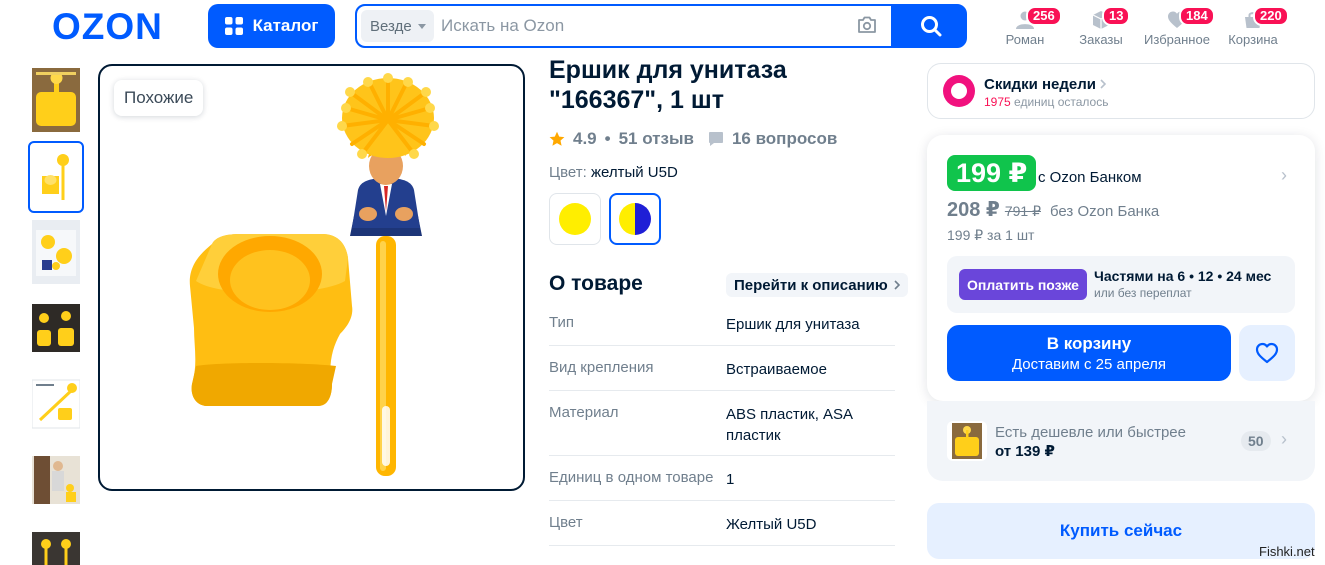  I want to click on cheaper-offers: Есть дешевле или быстрее от 139 ₽ 50 ›, so click(1121, 441).